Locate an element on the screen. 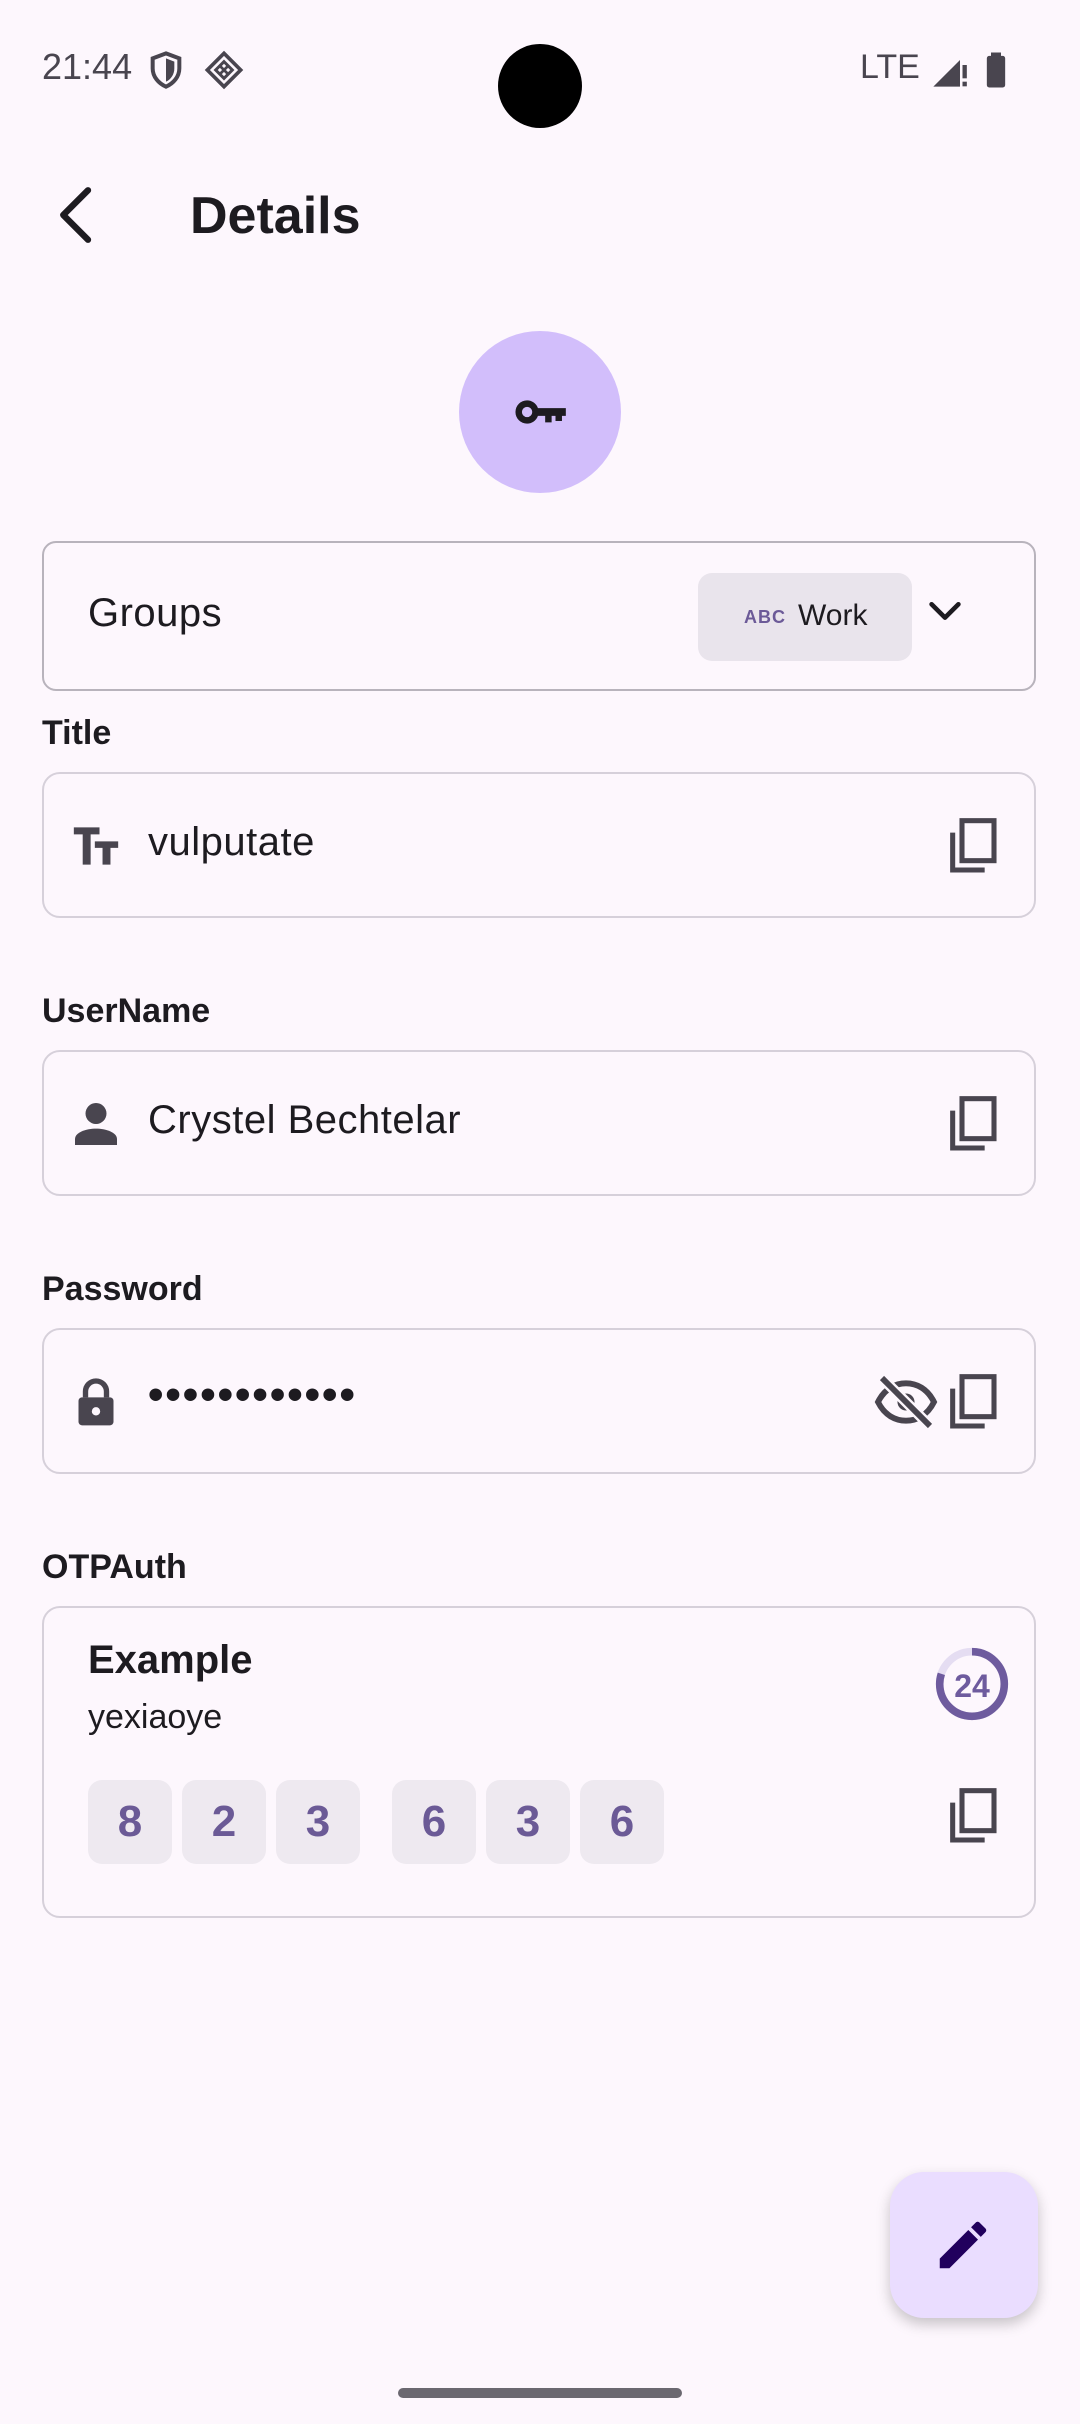 The image size is (1080, 2424). person-icon is located at coordinates (96, 1124).